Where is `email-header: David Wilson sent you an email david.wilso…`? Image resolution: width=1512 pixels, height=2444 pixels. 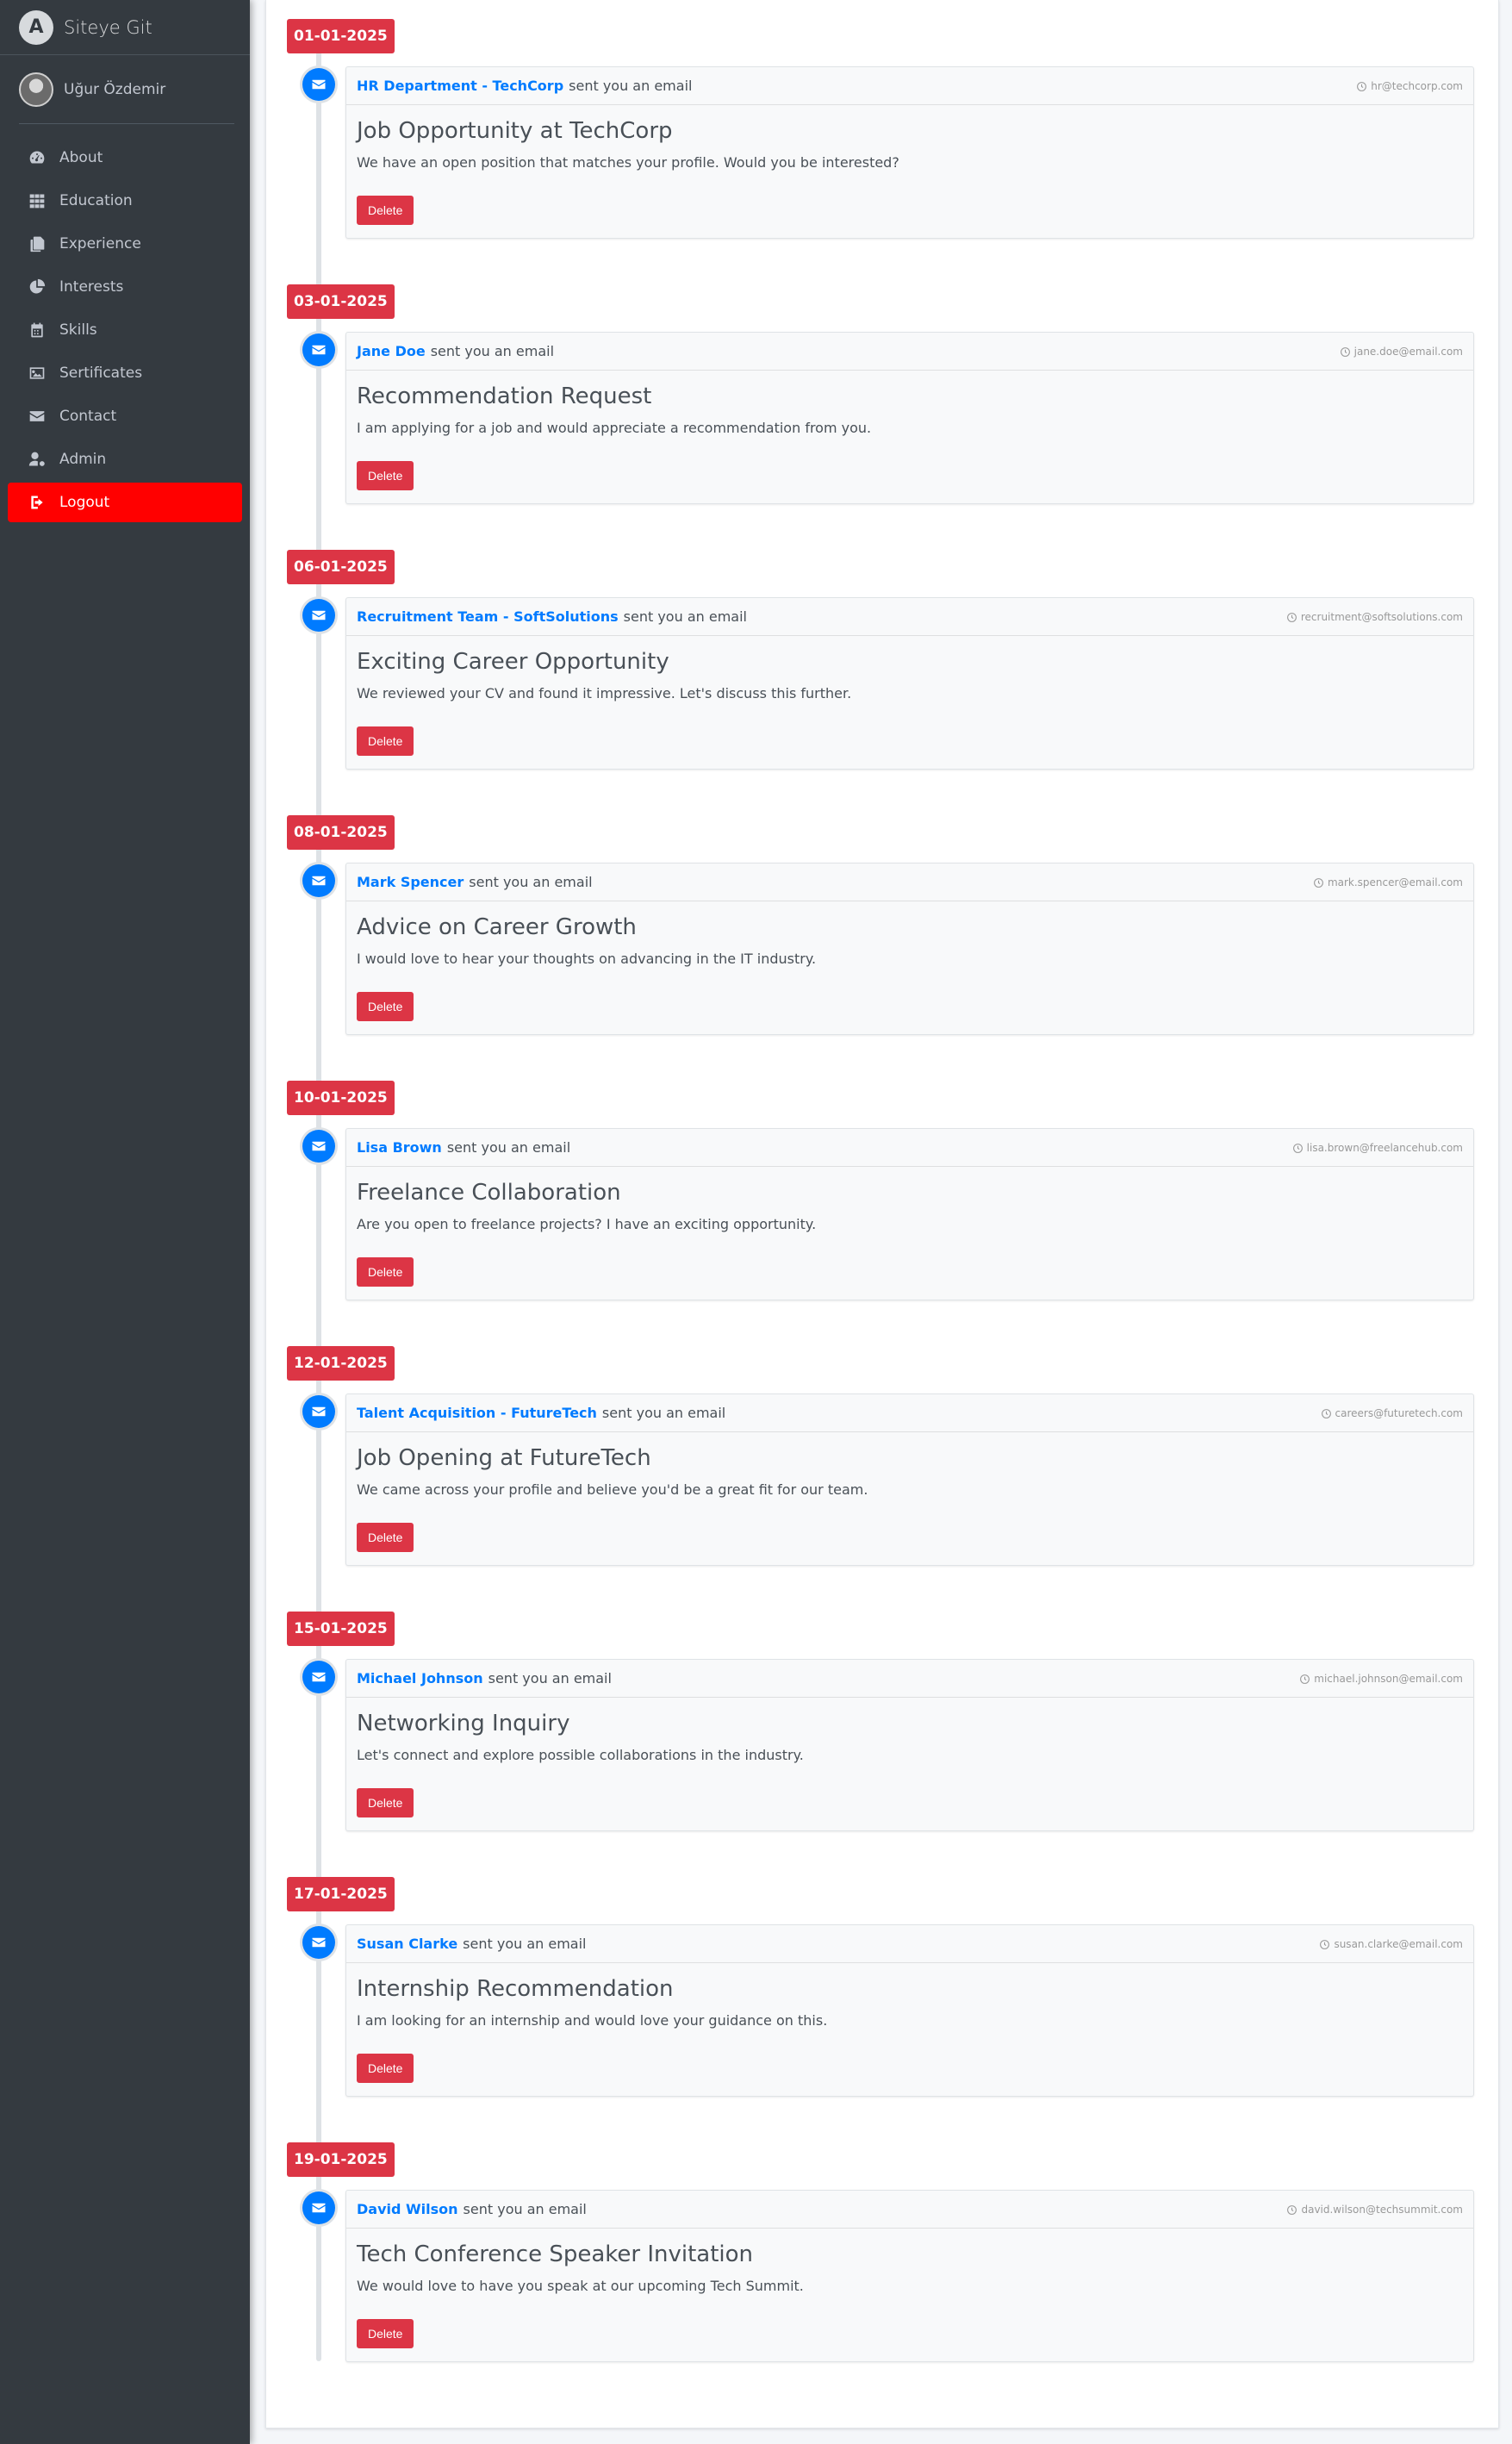 email-header: David Wilson sent you an email david.wilso… is located at coordinates (910, 2210).